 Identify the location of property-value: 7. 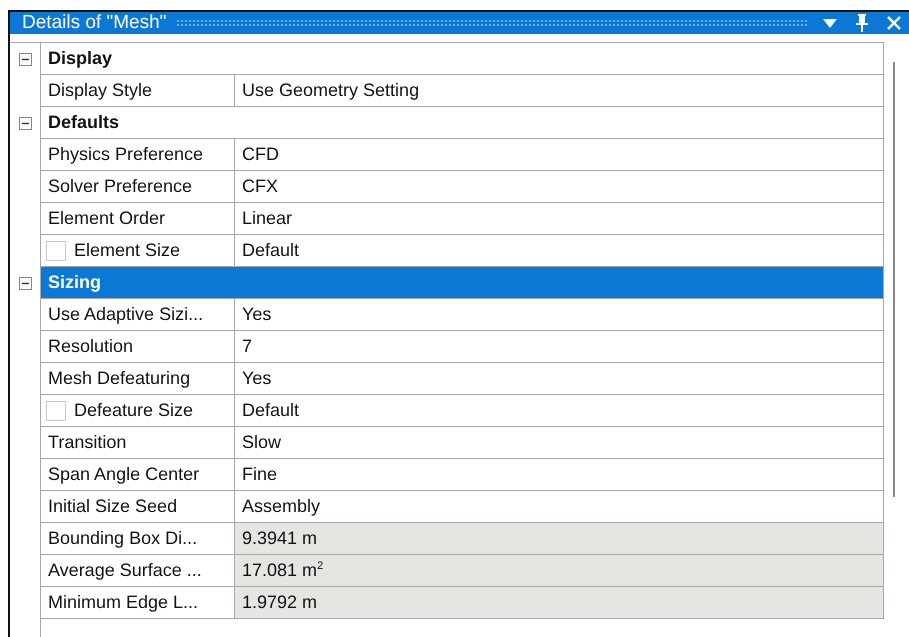
(559, 347).